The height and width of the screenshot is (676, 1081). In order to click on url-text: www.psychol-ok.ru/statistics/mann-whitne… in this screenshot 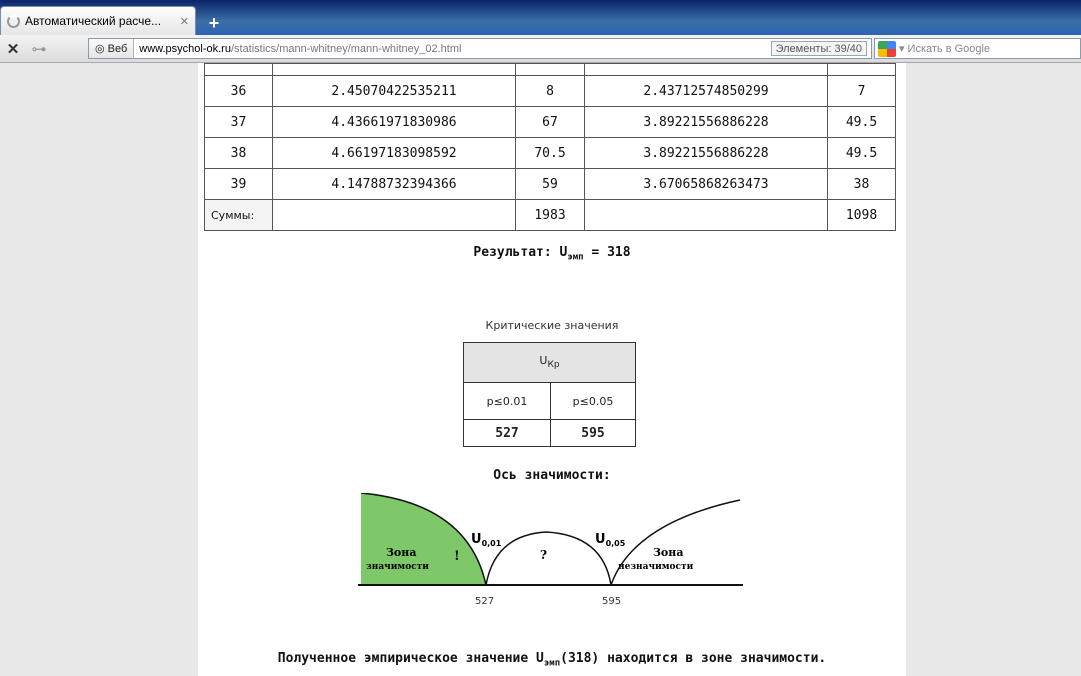, I will do `click(297, 49)`.